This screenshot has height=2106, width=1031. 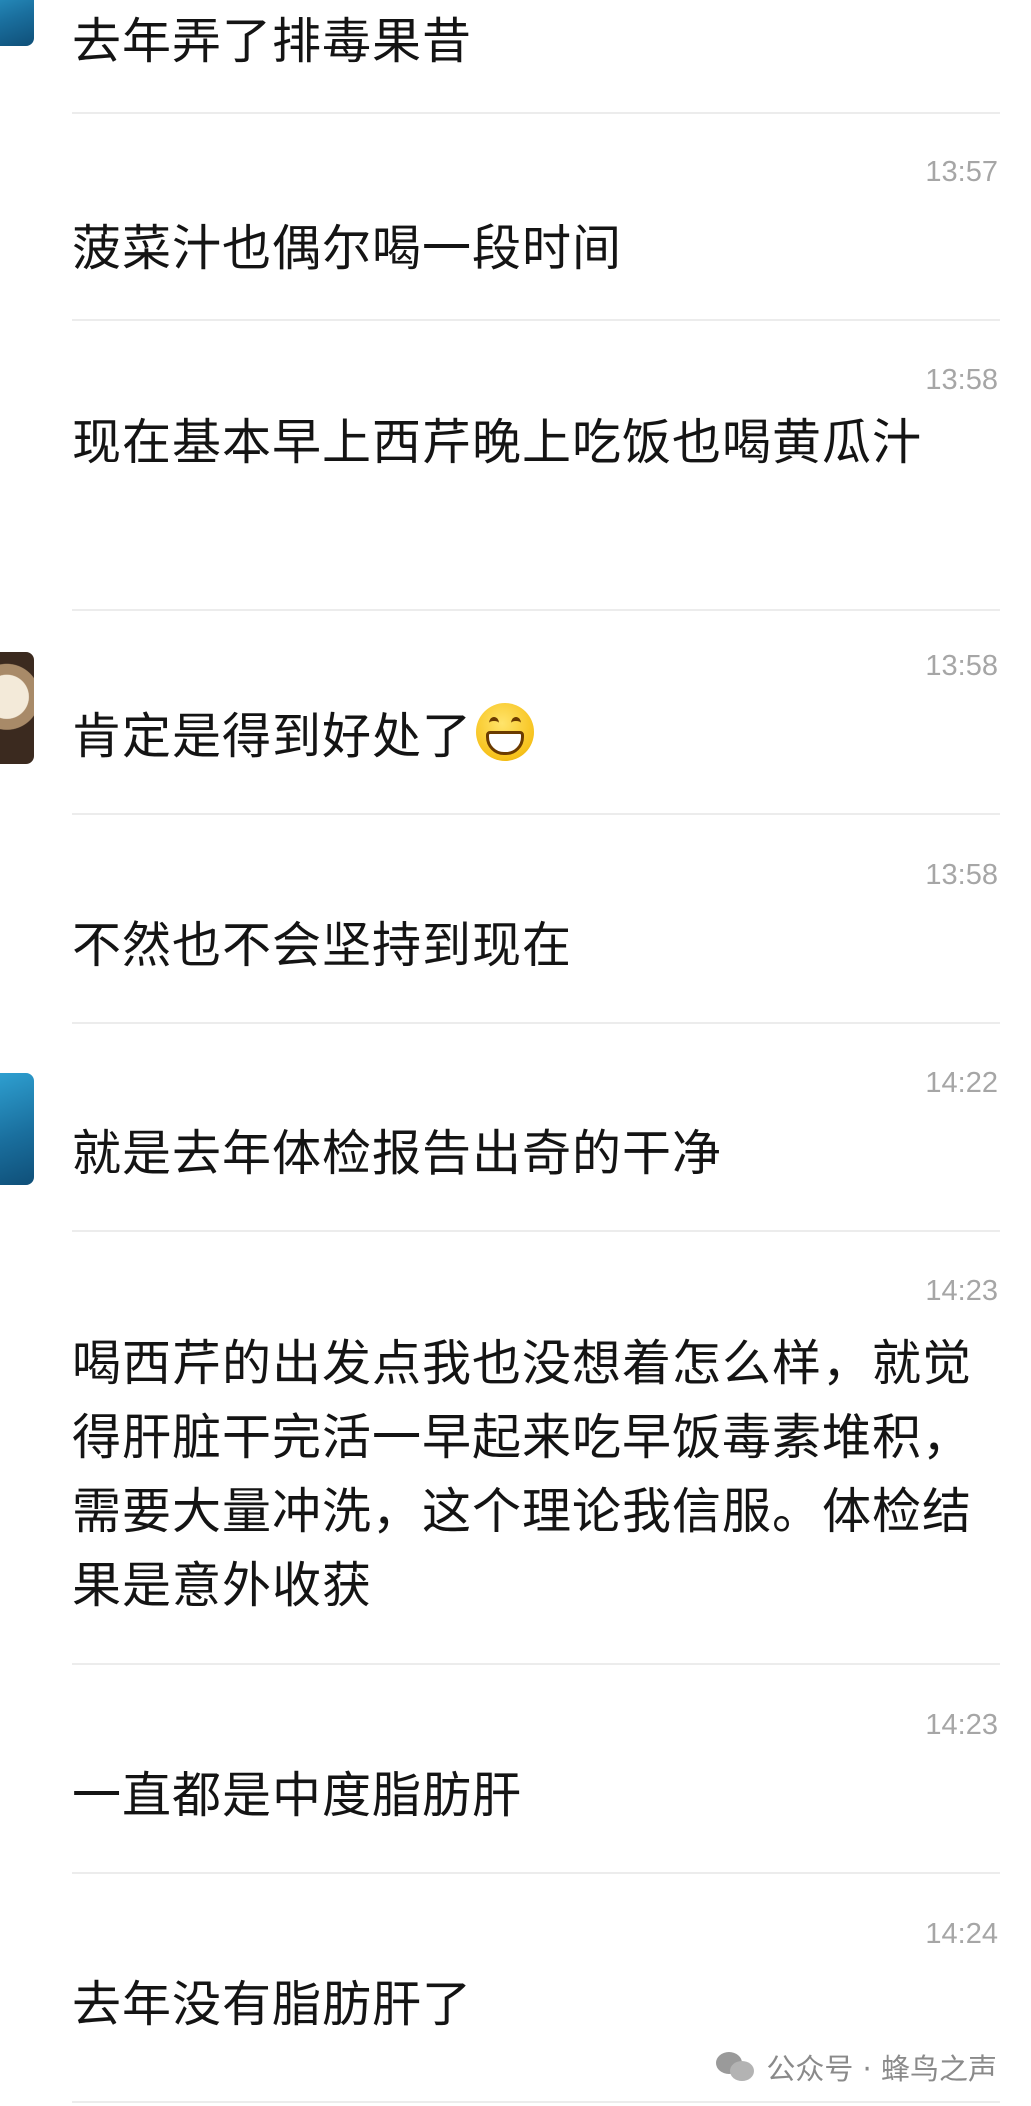 I want to click on message-time: 14:24, so click(x=961, y=1934).